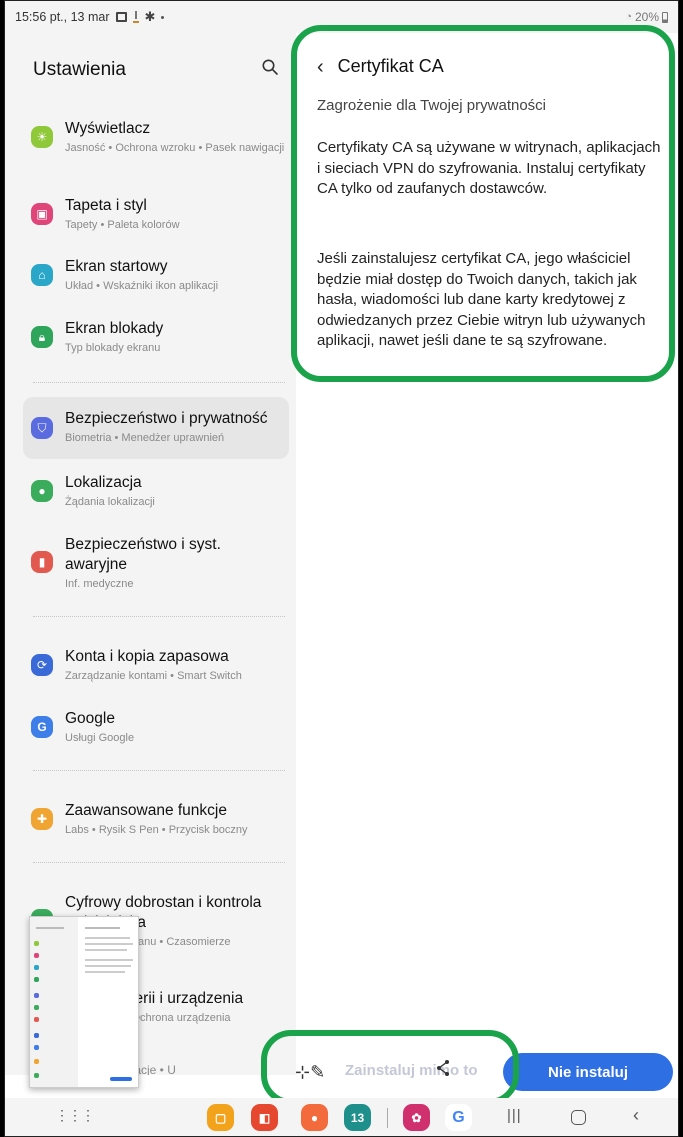 The width and height of the screenshot is (683, 1137). What do you see at coordinates (166, 418) in the screenshot?
I see `settings-item-title: Bezpieczeństwo i prywatność` at bounding box center [166, 418].